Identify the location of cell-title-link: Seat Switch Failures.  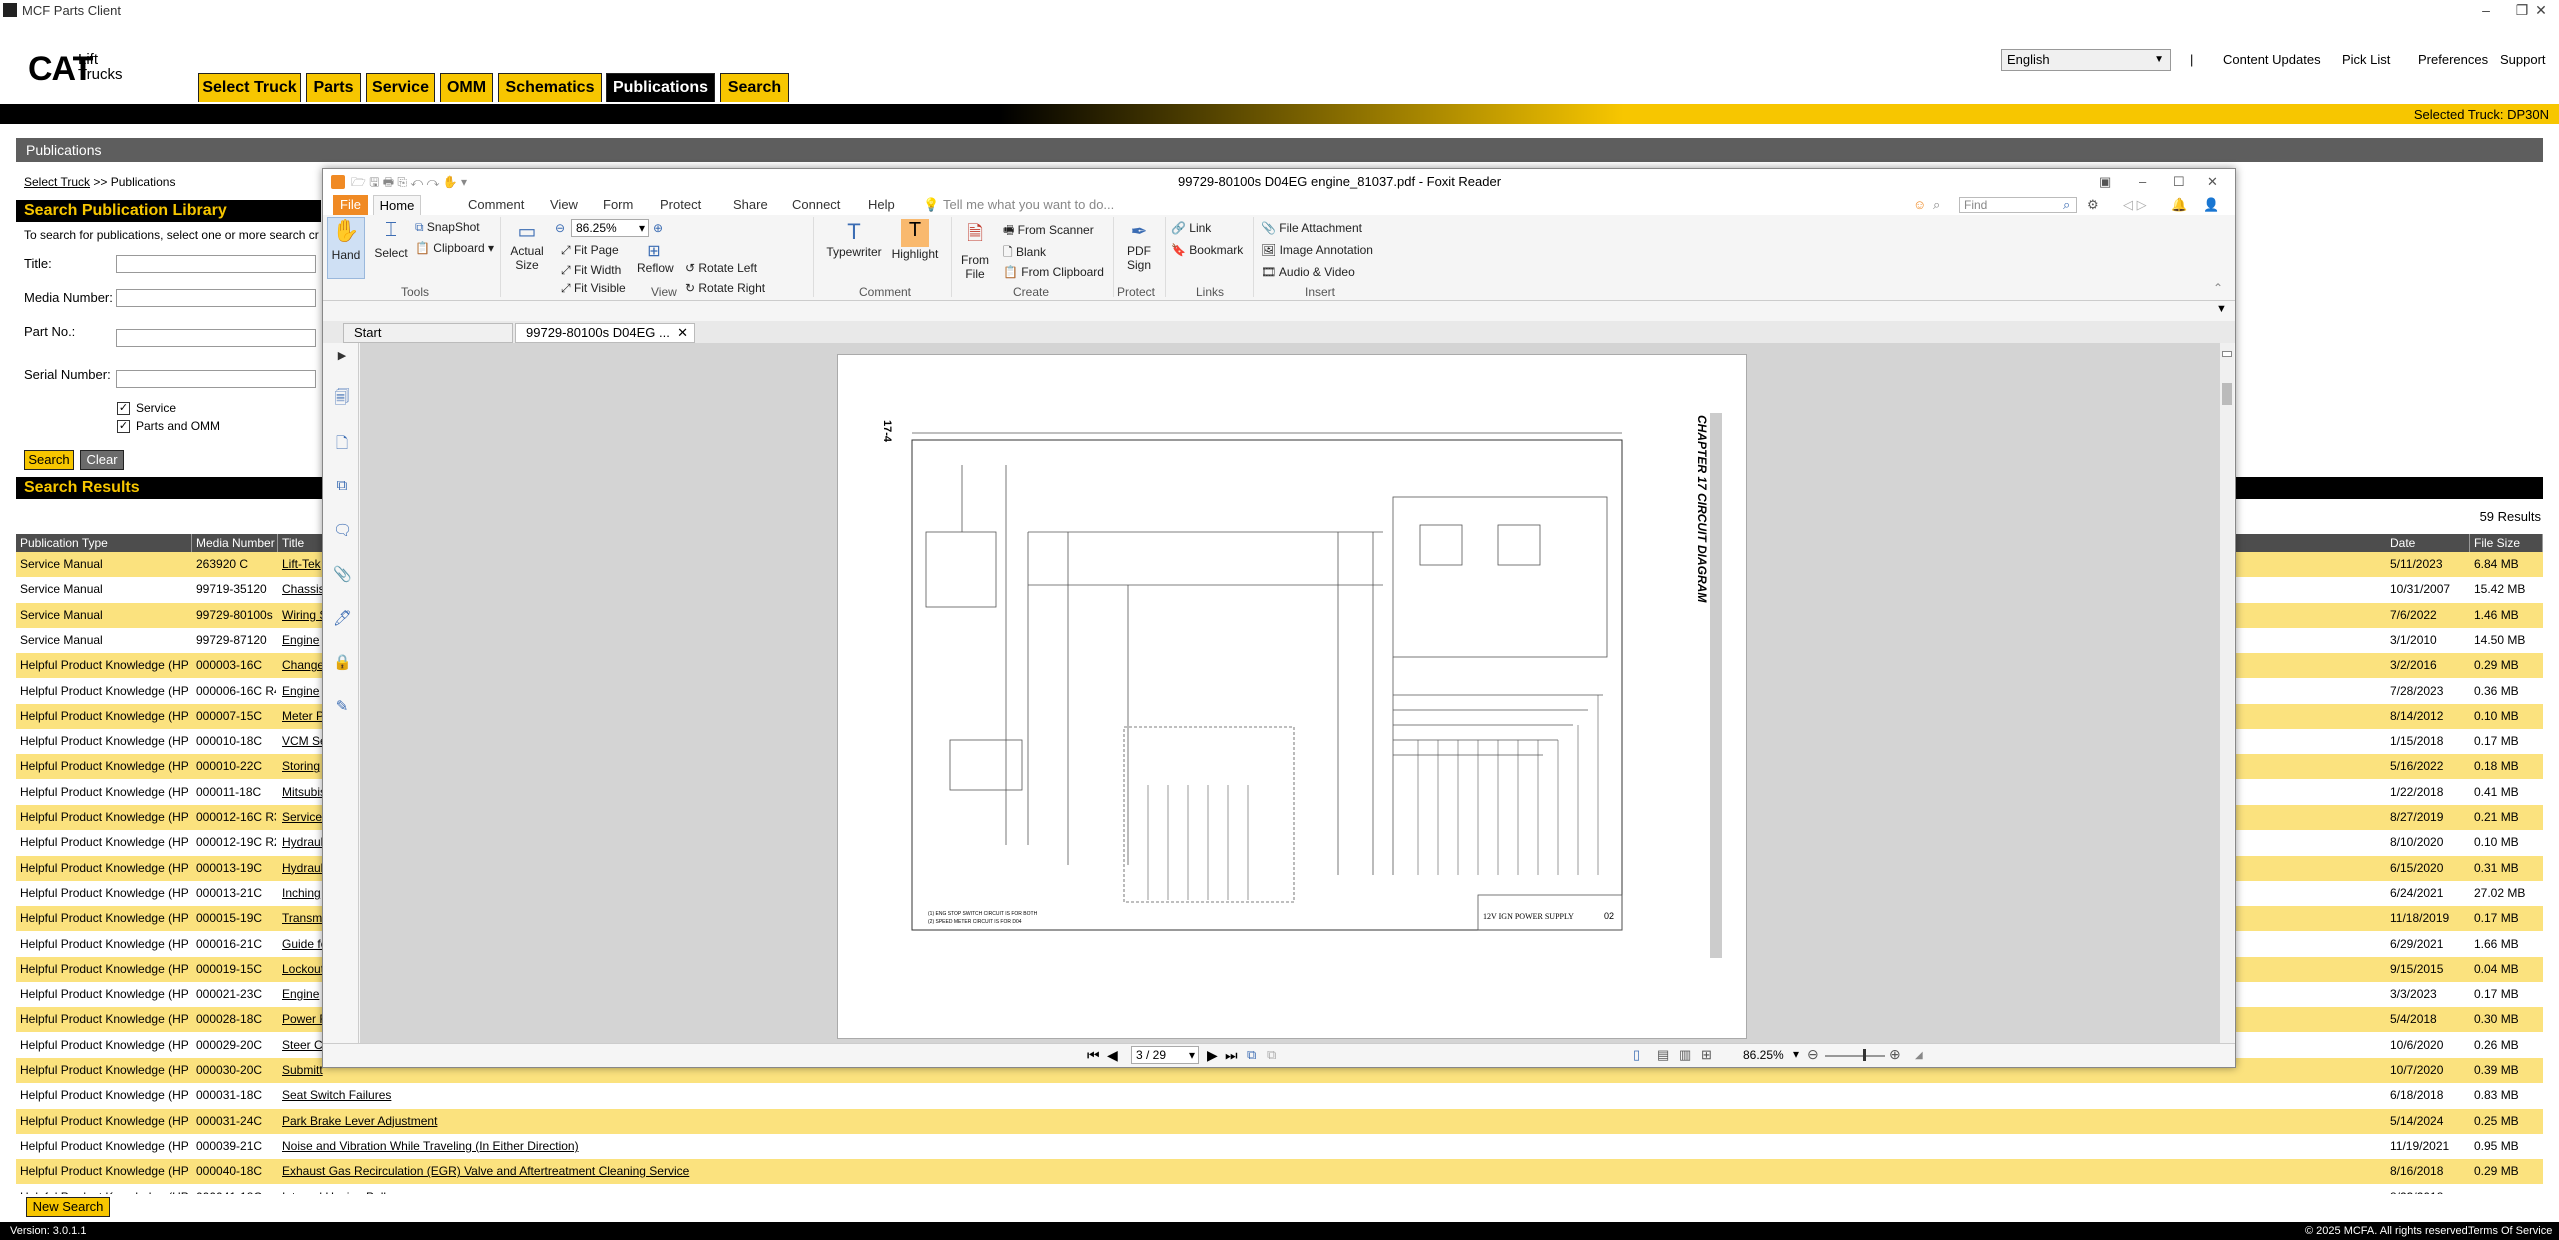
(1307, 1095).